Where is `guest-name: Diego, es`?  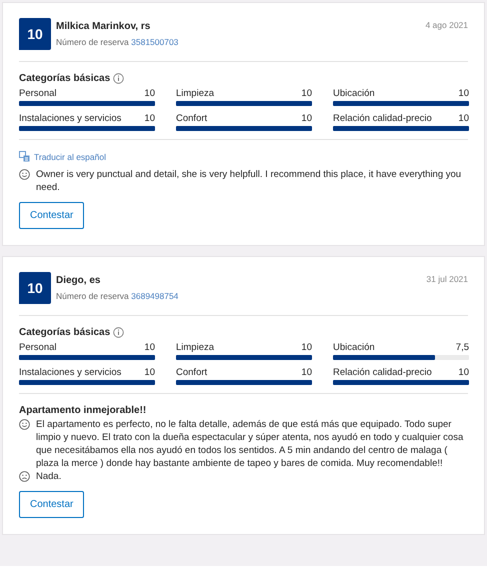 guest-name: Diego, es is located at coordinates (79, 280).